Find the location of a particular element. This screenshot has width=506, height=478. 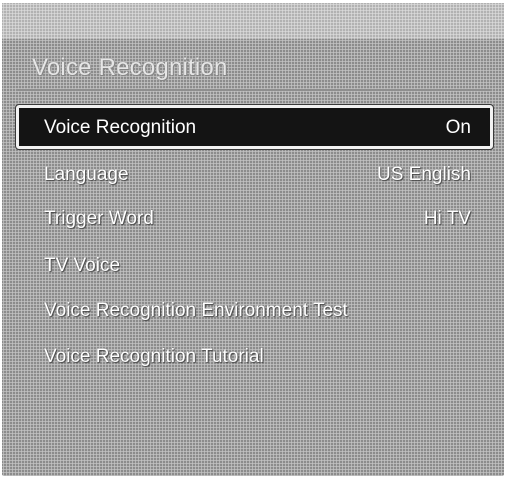

title-divider is located at coordinates (254, 90).